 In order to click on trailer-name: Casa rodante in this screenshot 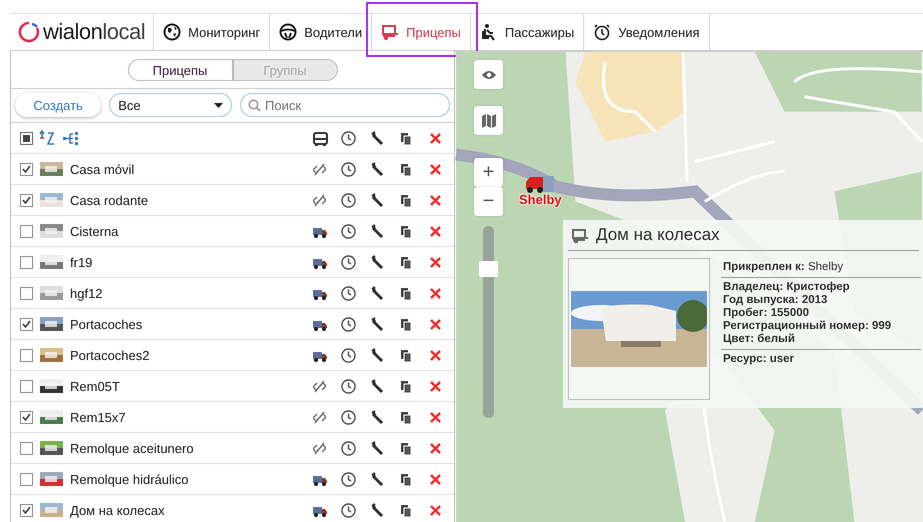, I will do `click(109, 200)`.